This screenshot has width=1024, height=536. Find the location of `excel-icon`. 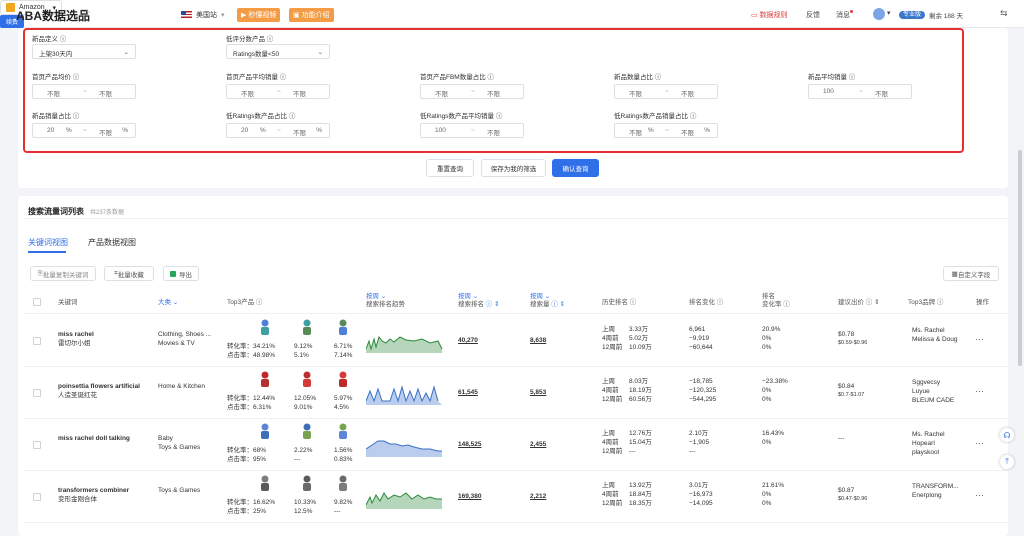

excel-icon is located at coordinates (173, 273).